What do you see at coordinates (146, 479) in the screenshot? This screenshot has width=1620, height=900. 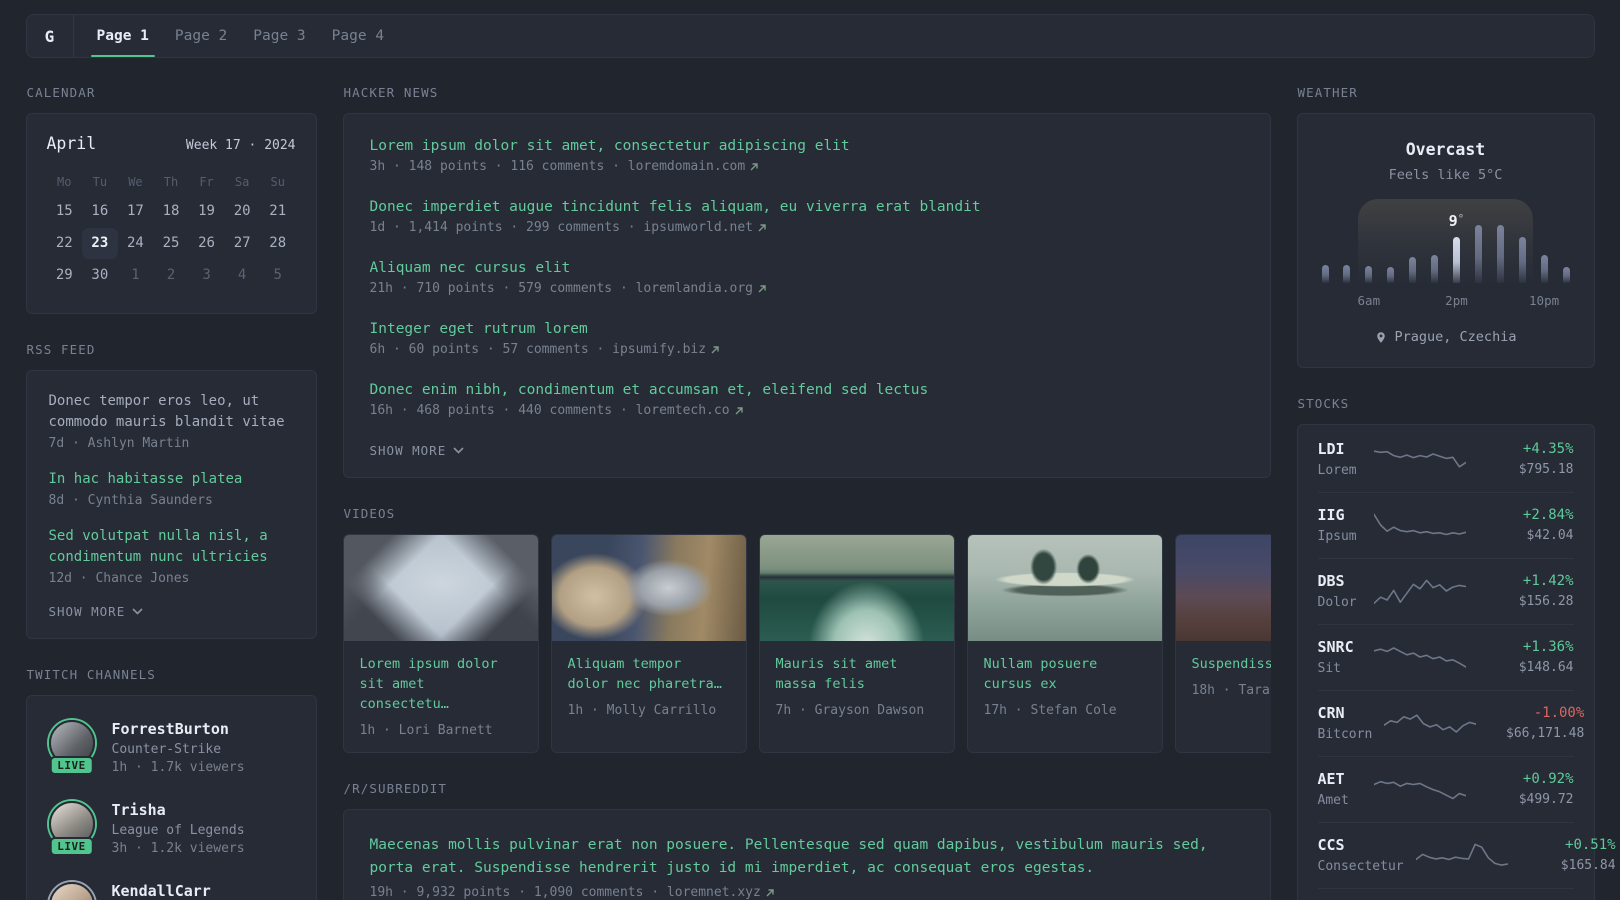 I see `rss-item-title: In hac habitasse platea` at bounding box center [146, 479].